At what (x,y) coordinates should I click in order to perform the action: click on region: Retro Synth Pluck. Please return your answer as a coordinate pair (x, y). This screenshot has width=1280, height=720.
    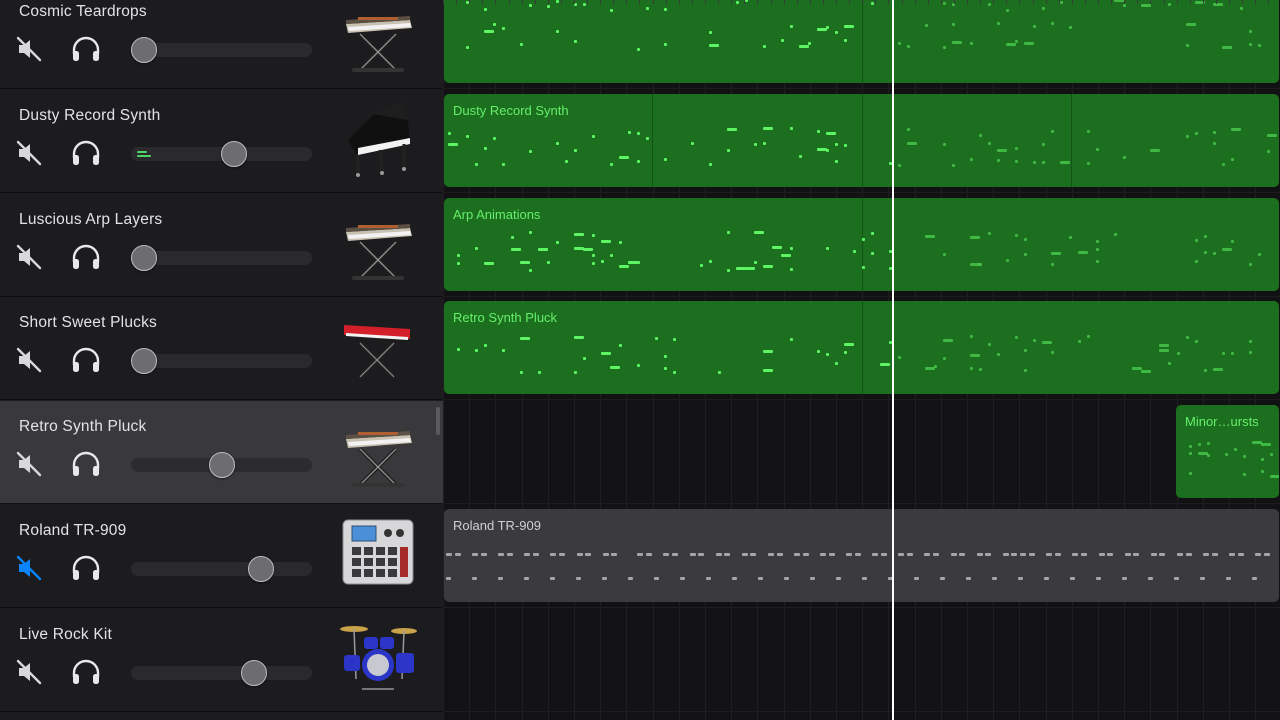
    Looking at the image, I should click on (861, 347).